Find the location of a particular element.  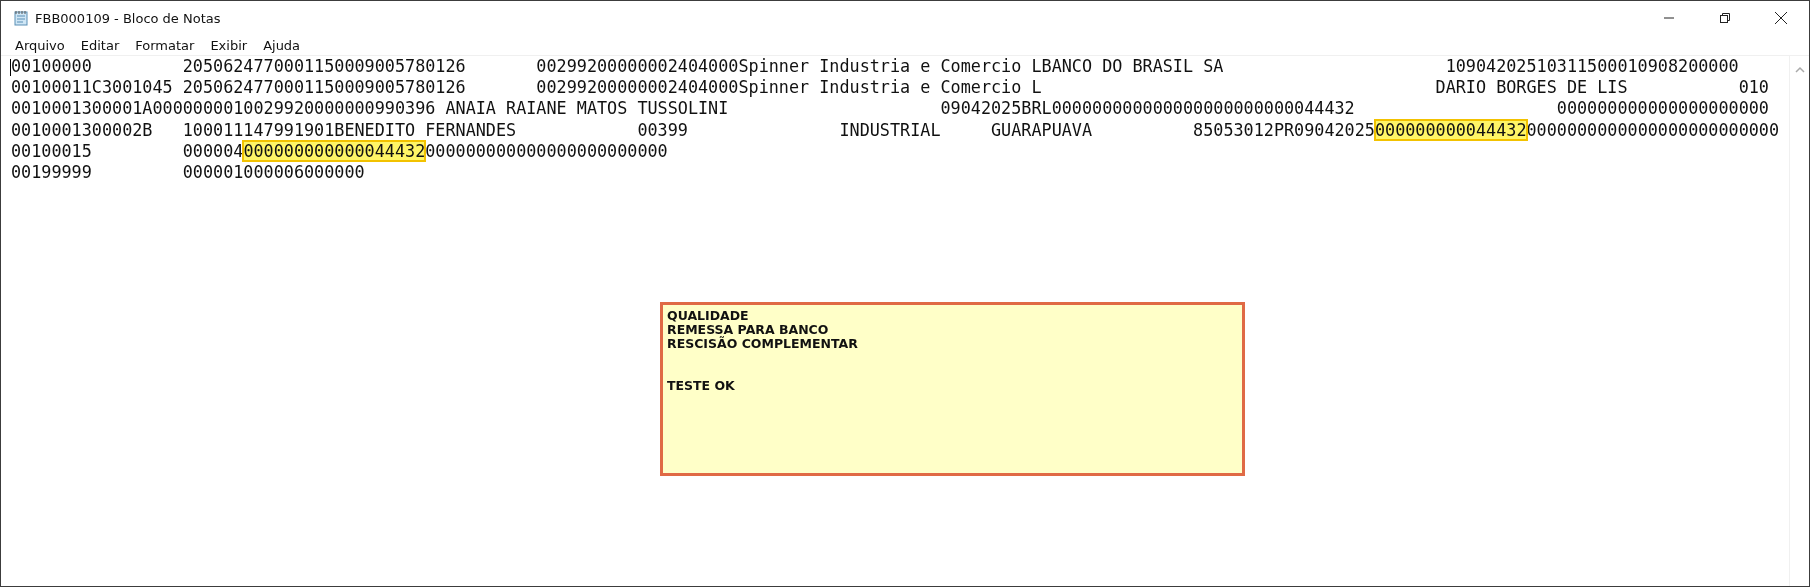

menu-item: Arquivo is located at coordinates (40, 45).